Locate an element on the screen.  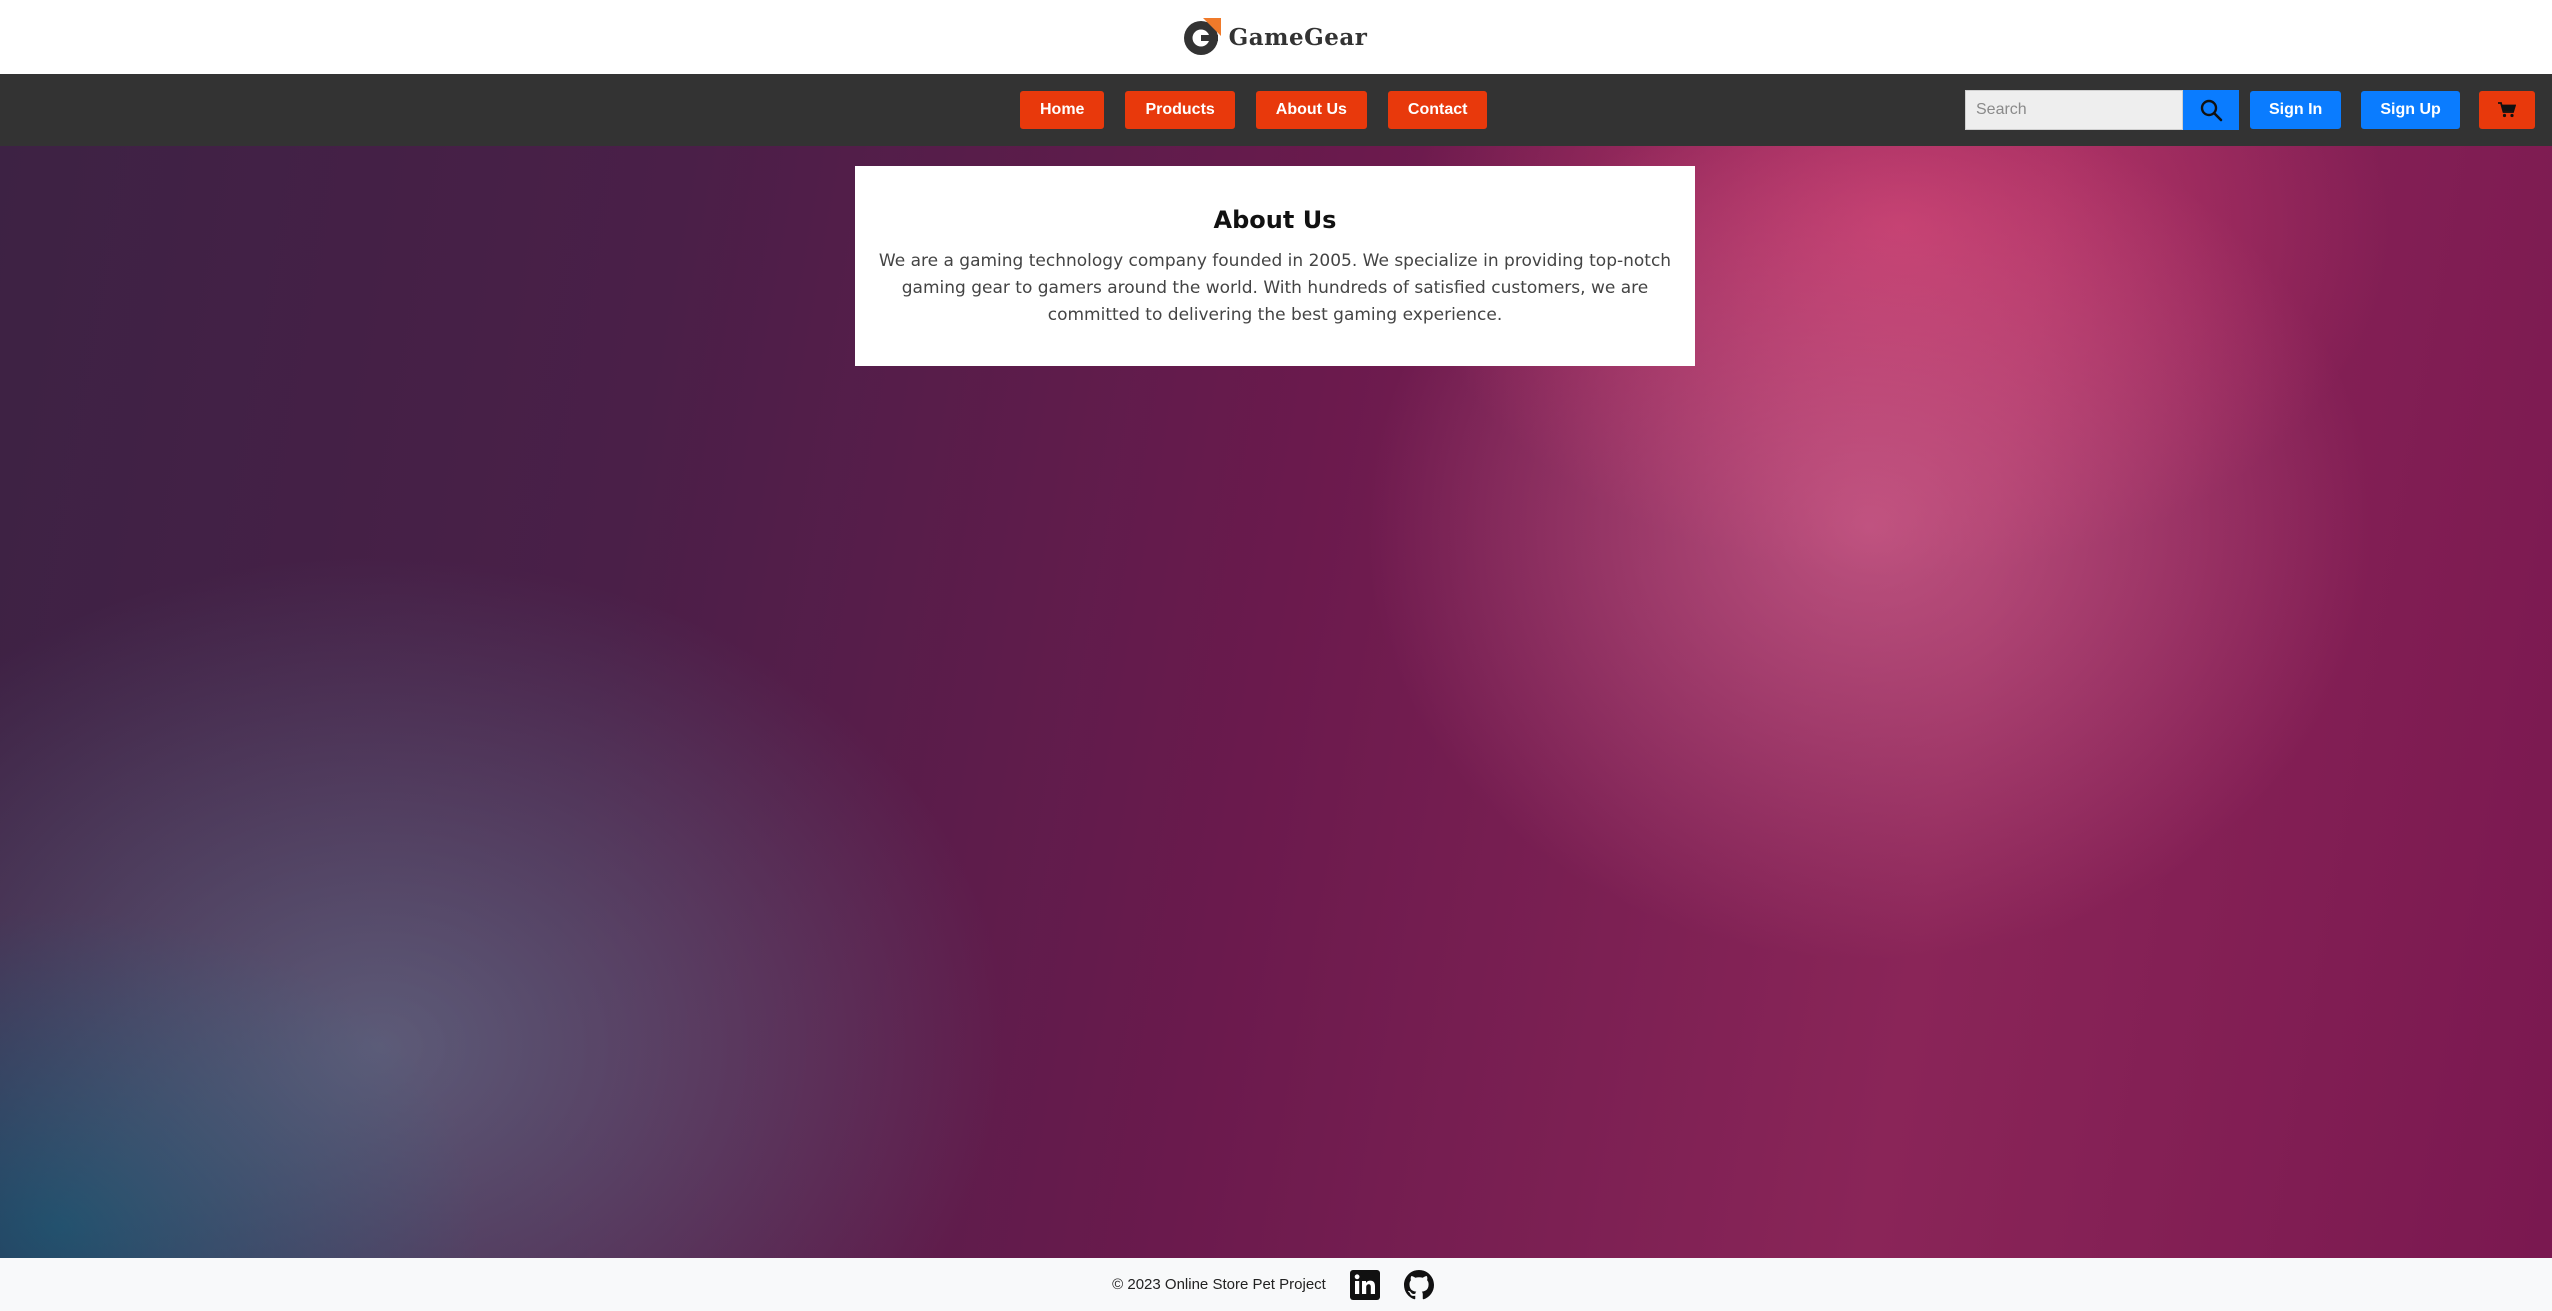
logo: GameGear is located at coordinates (1274, 37).